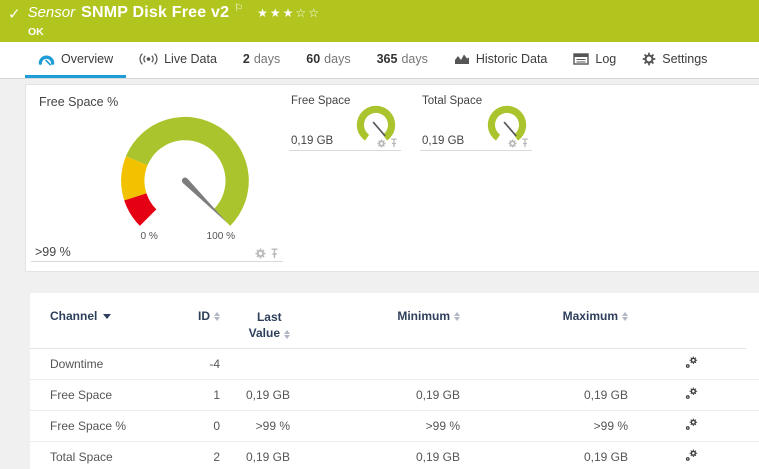 This screenshot has width=759, height=469. What do you see at coordinates (204, 395) in the screenshot?
I see `channel-id: 1` at bounding box center [204, 395].